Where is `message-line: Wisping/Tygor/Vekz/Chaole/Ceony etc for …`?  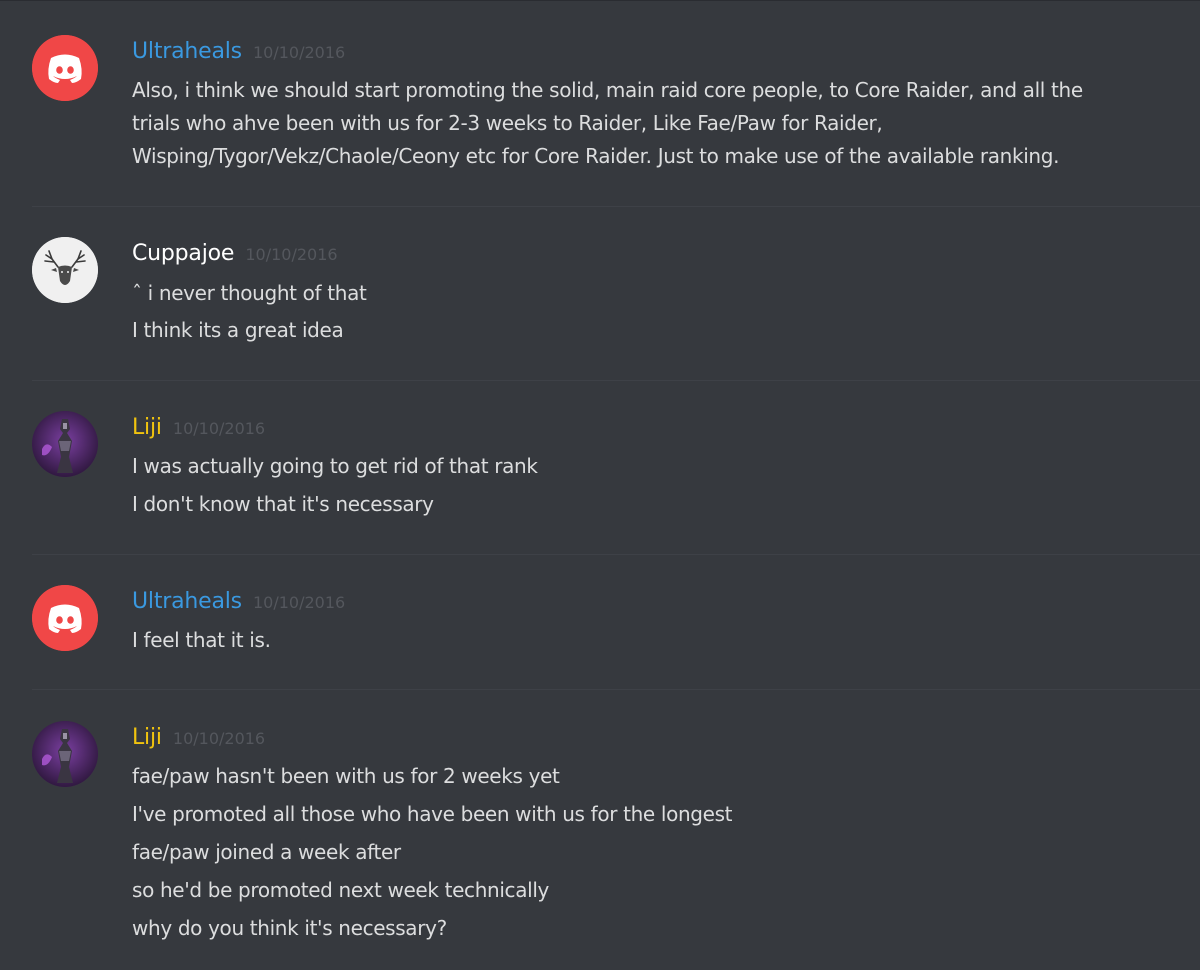
message-line: Wisping/Tygor/Vekz/Chaole/Ceony etc for … is located at coordinates (596, 156).